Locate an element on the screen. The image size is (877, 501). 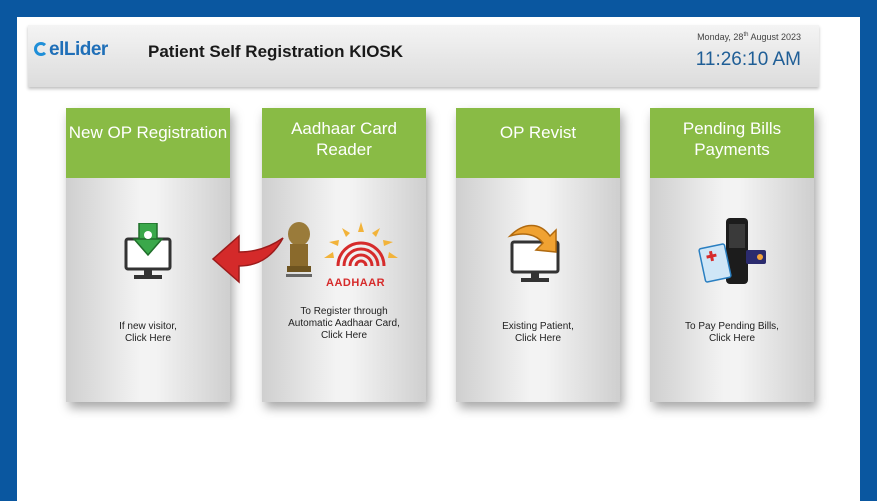
card-title: New OP Registration is located at coordinates (148, 143).